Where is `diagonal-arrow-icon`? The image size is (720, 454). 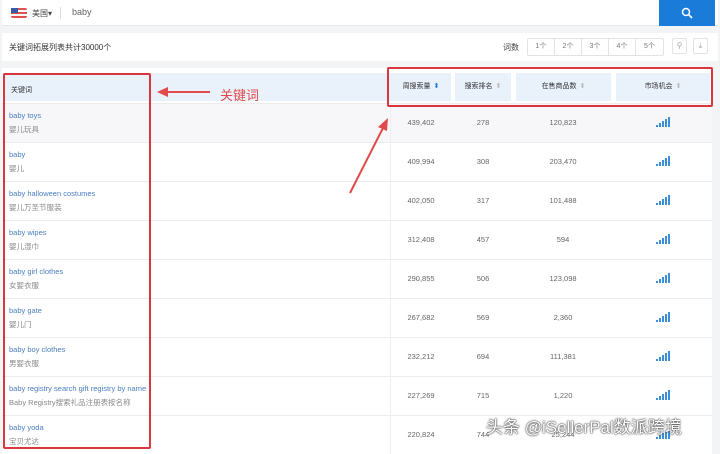 diagonal-arrow-icon is located at coordinates (368, 156).